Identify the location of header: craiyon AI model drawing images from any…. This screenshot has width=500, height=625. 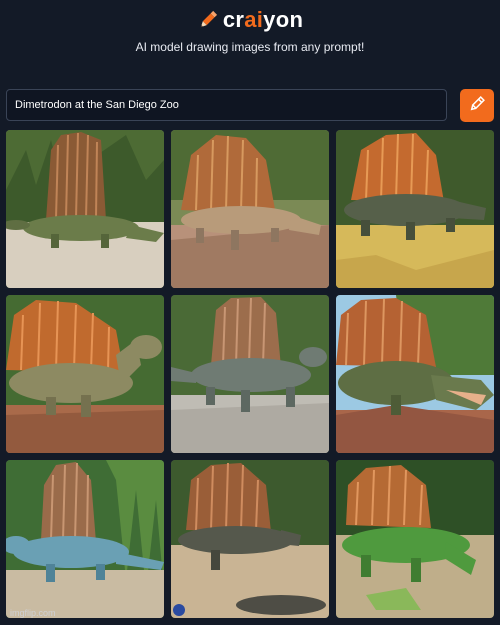
(250, 40).